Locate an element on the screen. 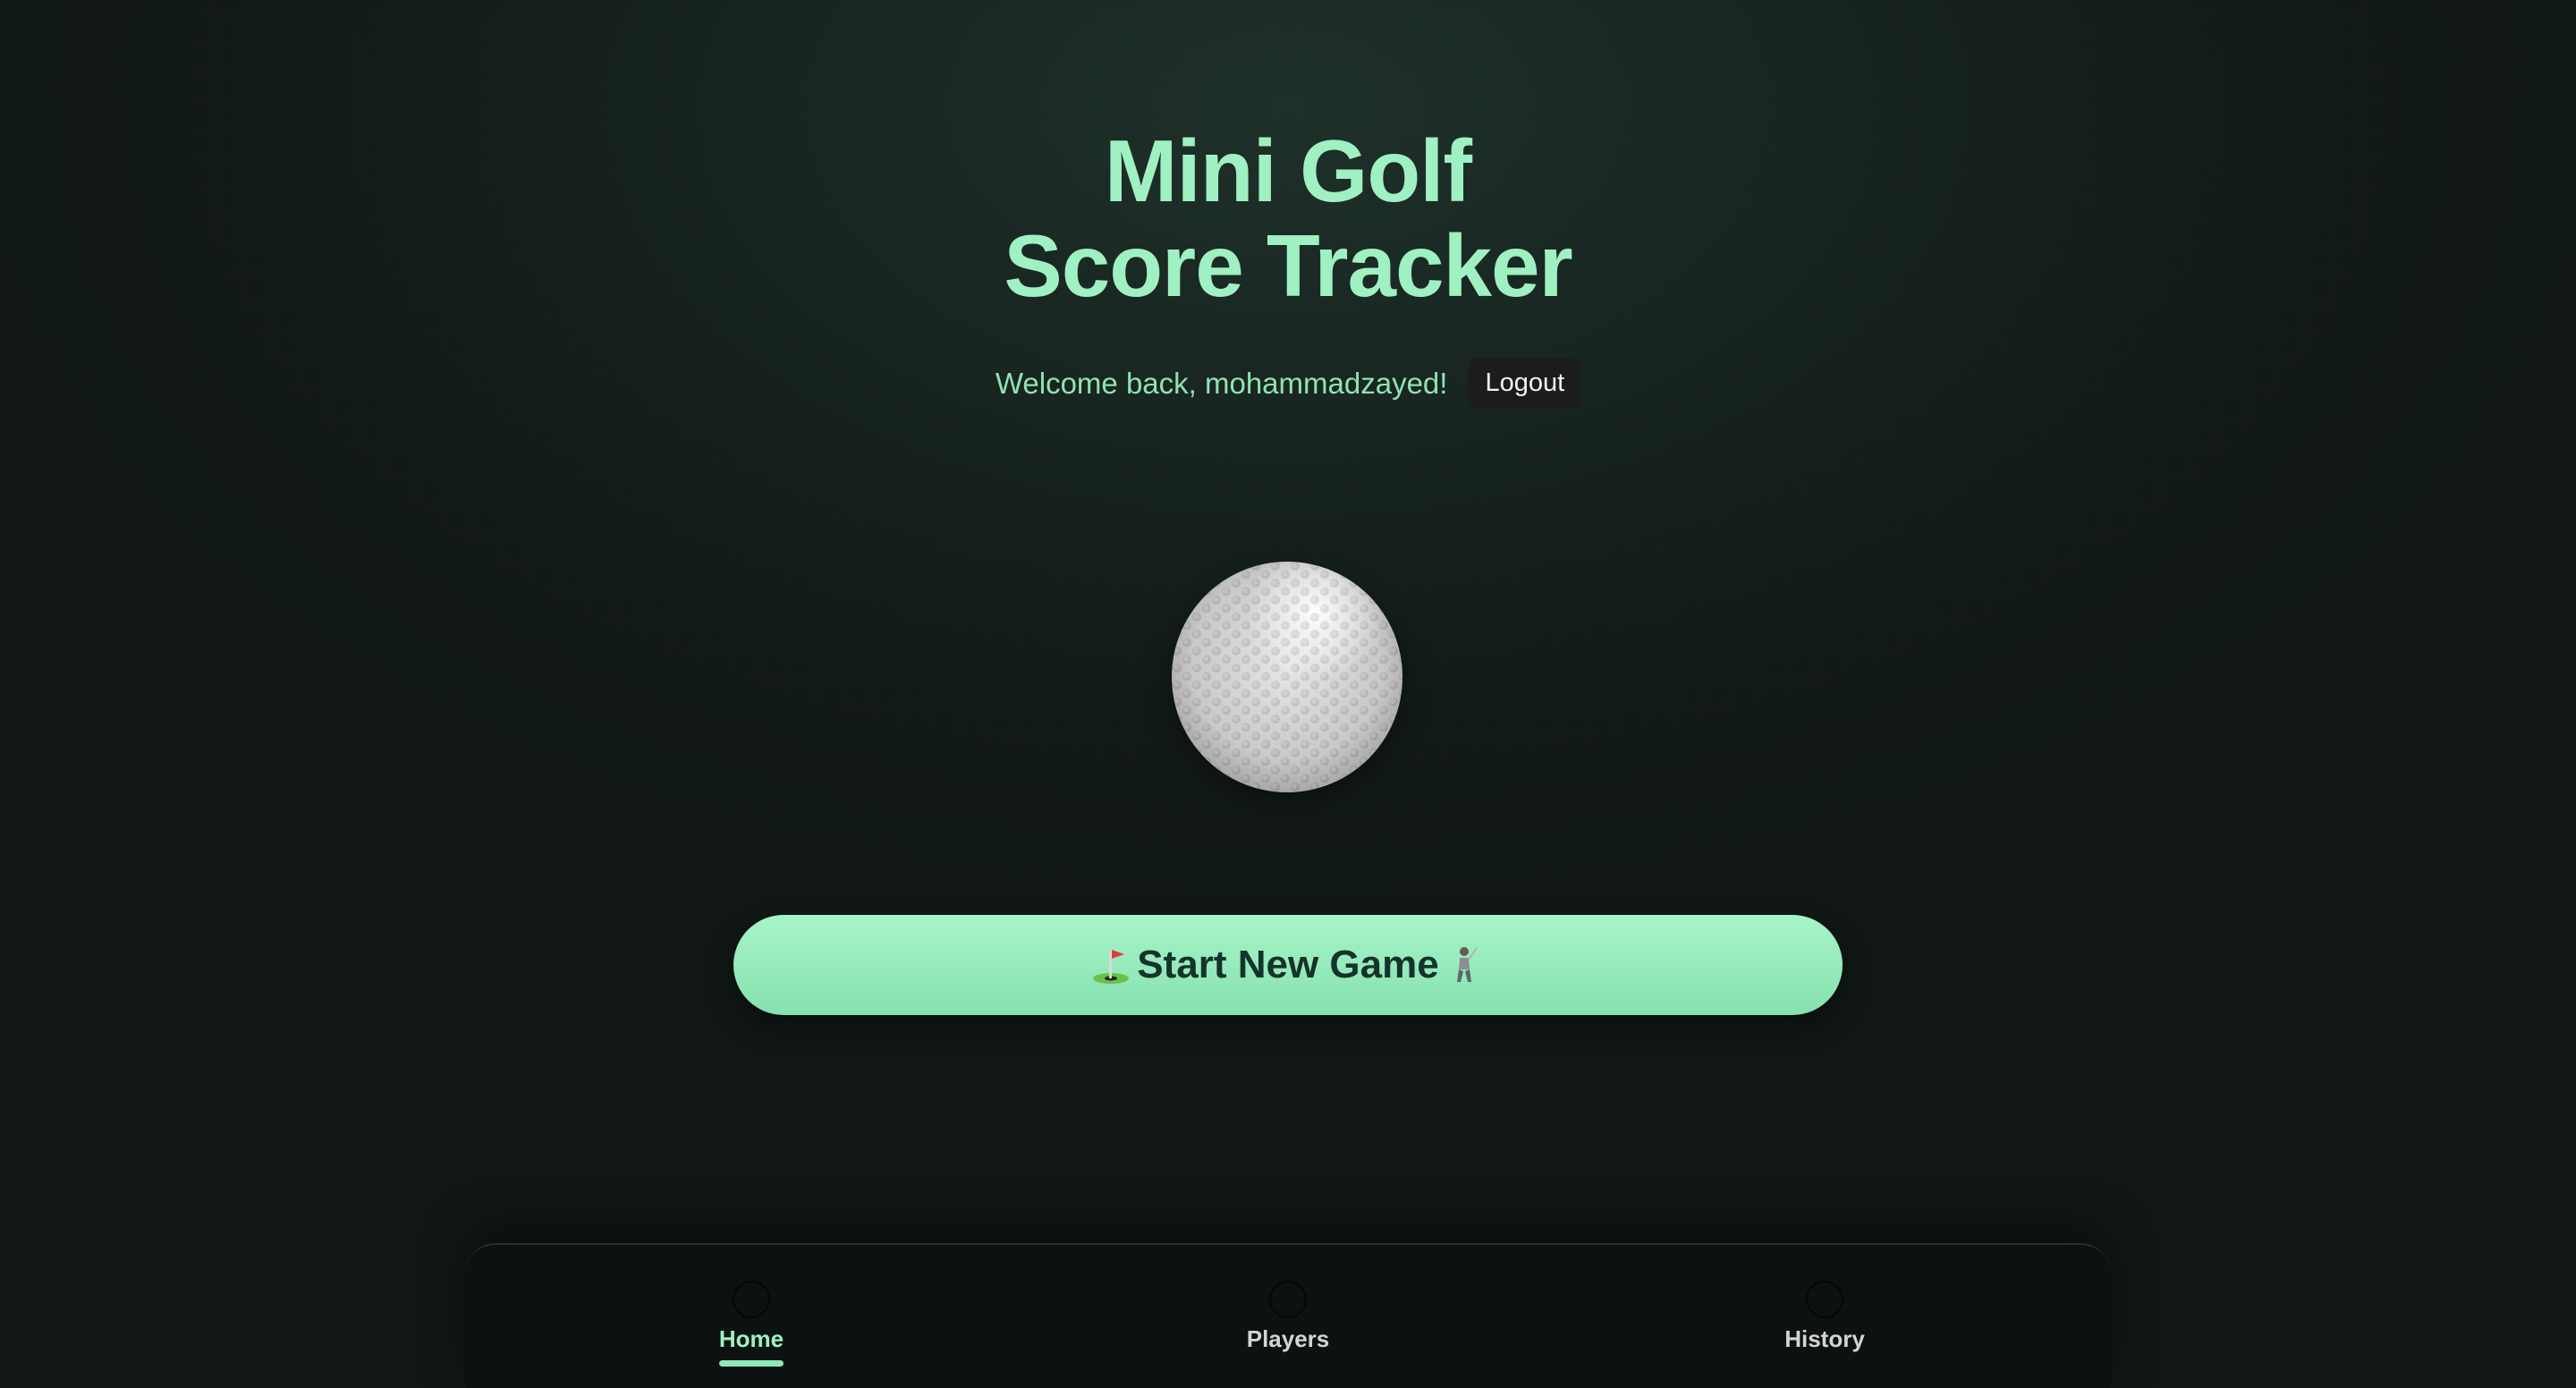  history-icon is located at coordinates (1824, 1300).